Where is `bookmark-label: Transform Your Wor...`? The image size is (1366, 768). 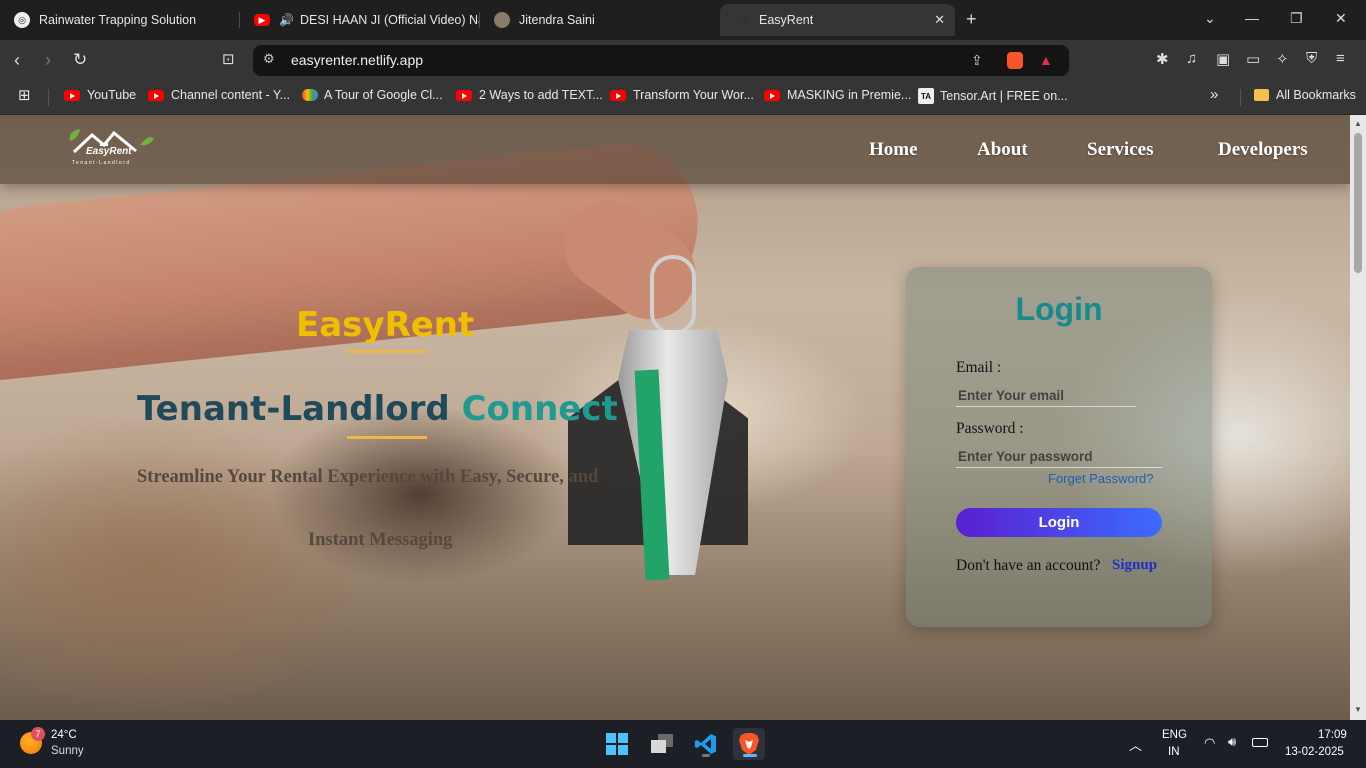
bookmark-label: Transform Your Wor... is located at coordinates (693, 95).